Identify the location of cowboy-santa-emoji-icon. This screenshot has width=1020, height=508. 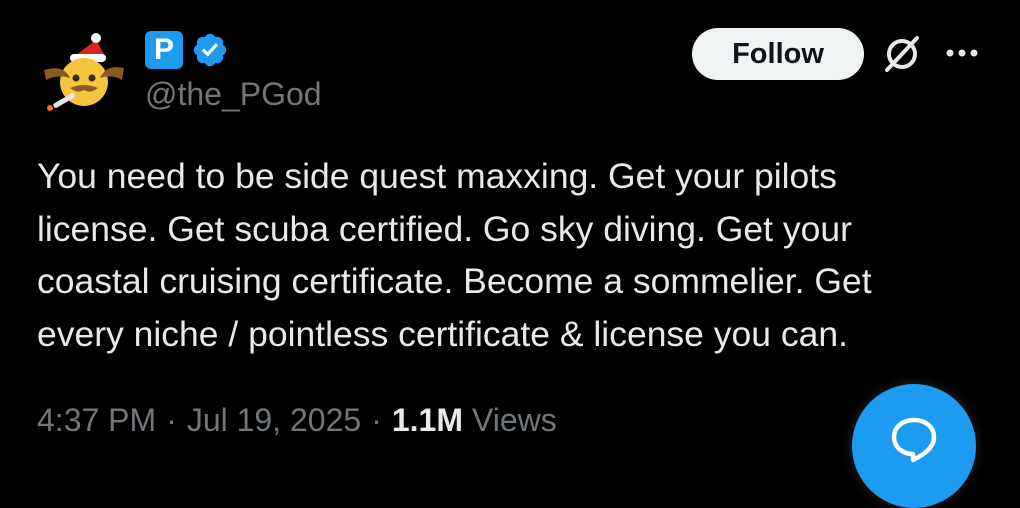
(84, 72).